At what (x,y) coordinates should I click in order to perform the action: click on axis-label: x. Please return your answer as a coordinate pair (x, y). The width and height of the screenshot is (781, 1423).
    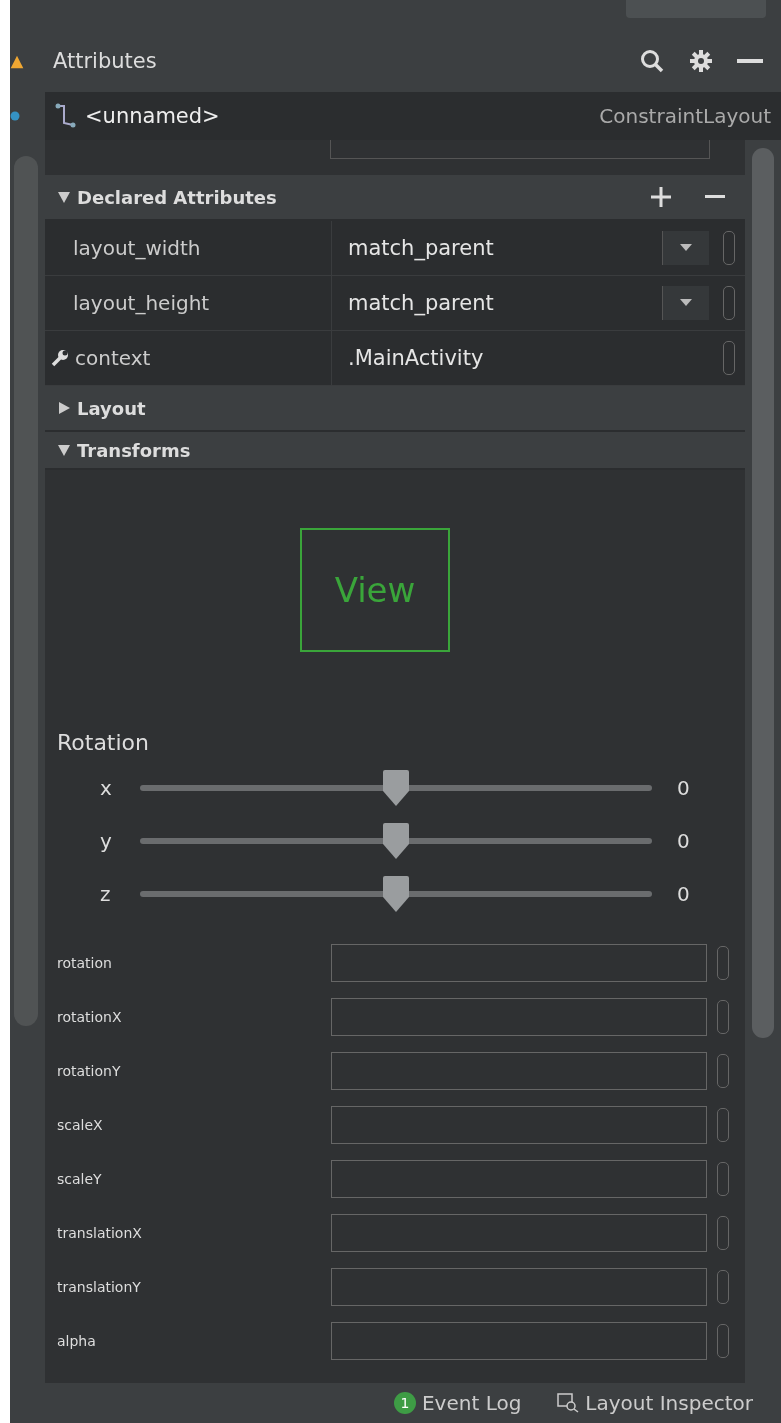
    Looking at the image, I should click on (106, 787).